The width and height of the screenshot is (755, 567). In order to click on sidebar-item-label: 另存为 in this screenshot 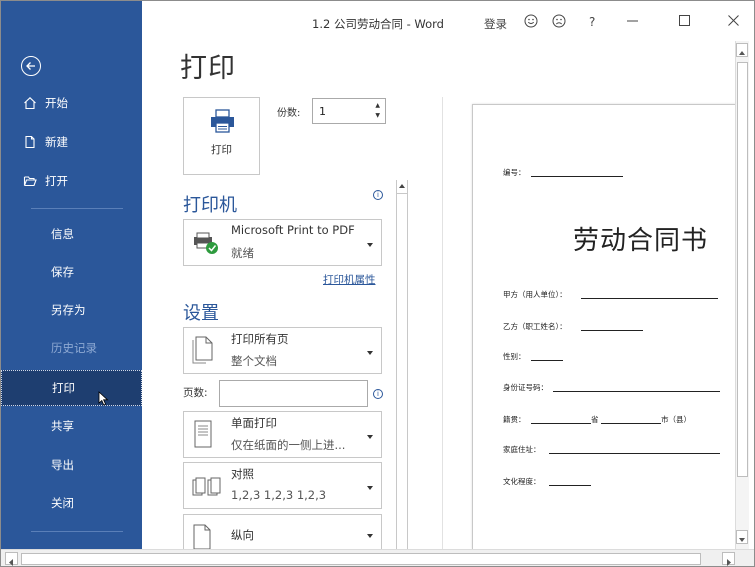, I will do `click(68, 310)`.